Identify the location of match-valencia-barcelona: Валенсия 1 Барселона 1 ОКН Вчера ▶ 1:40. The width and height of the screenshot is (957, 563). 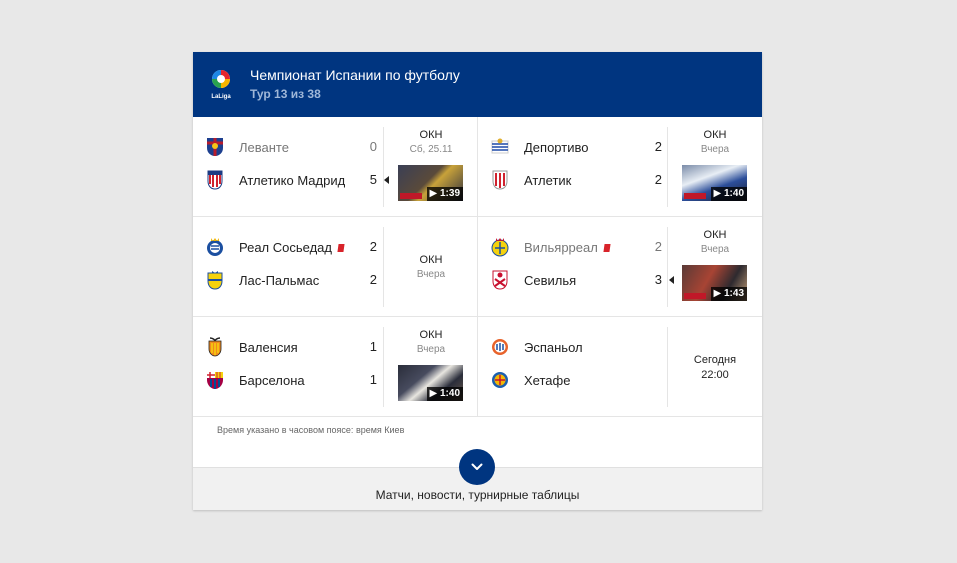
(335, 366).